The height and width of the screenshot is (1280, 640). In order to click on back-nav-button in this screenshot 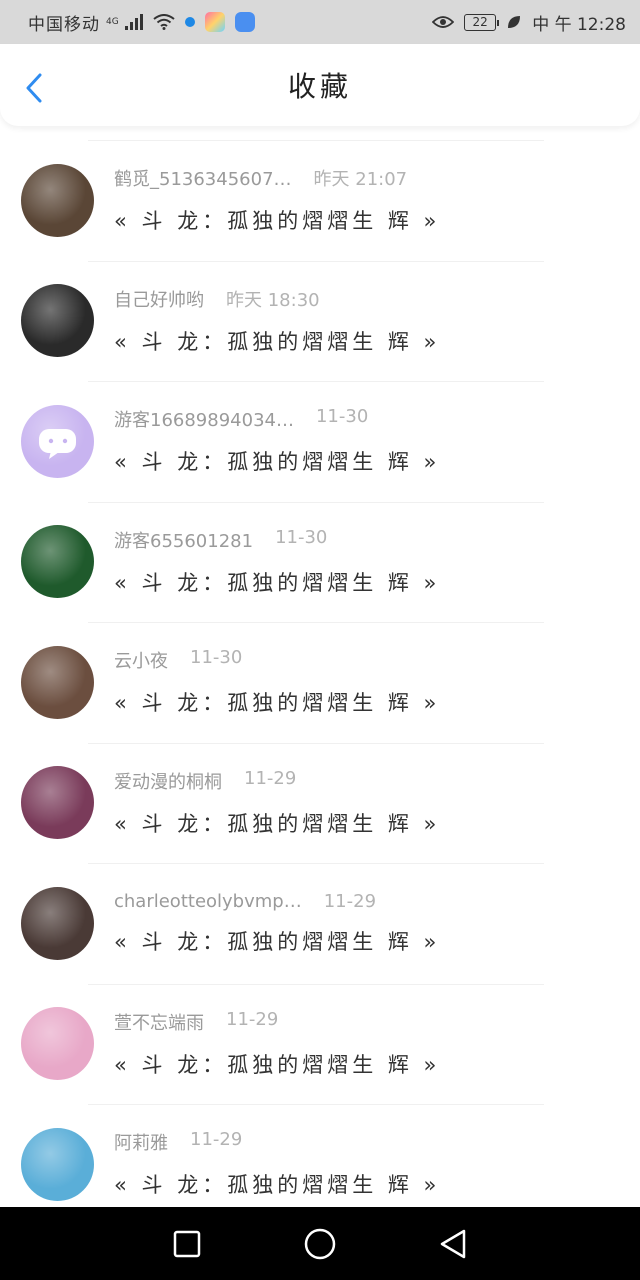, I will do `click(453, 1244)`.